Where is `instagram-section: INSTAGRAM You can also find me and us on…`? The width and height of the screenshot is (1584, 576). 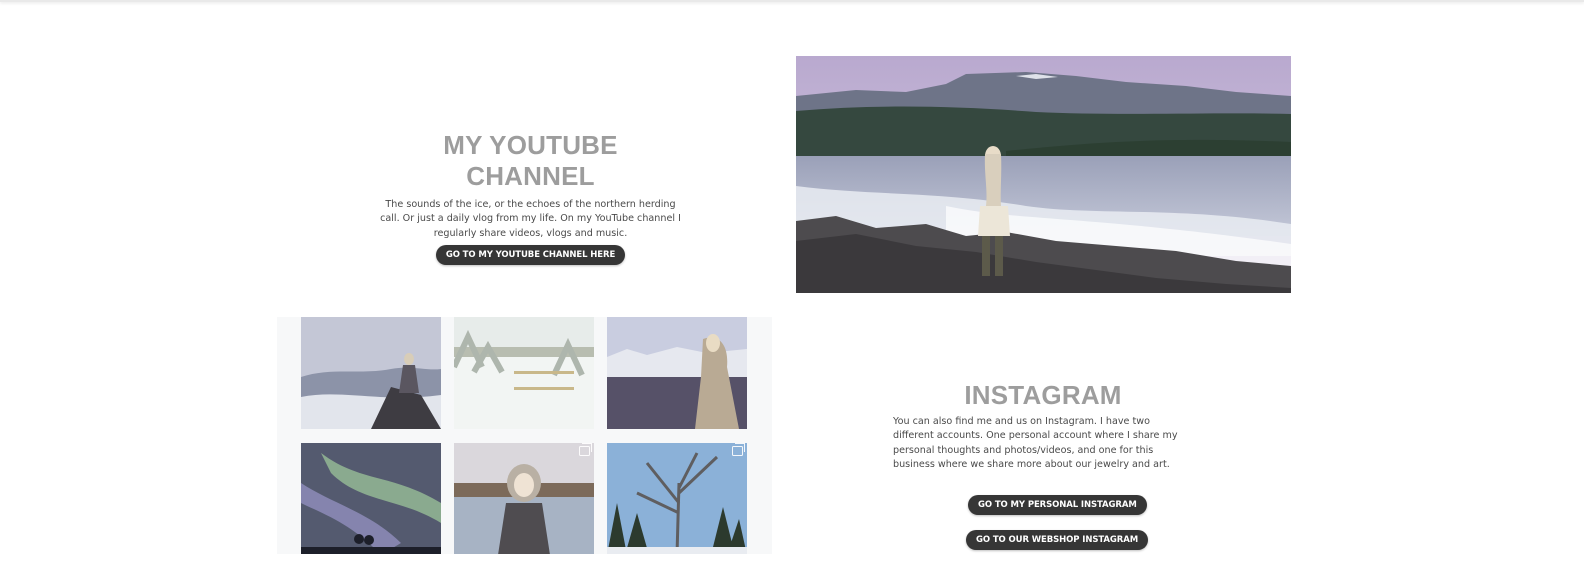 instagram-section: INSTAGRAM You can also find me and us on… is located at coordinates (1043, 426).